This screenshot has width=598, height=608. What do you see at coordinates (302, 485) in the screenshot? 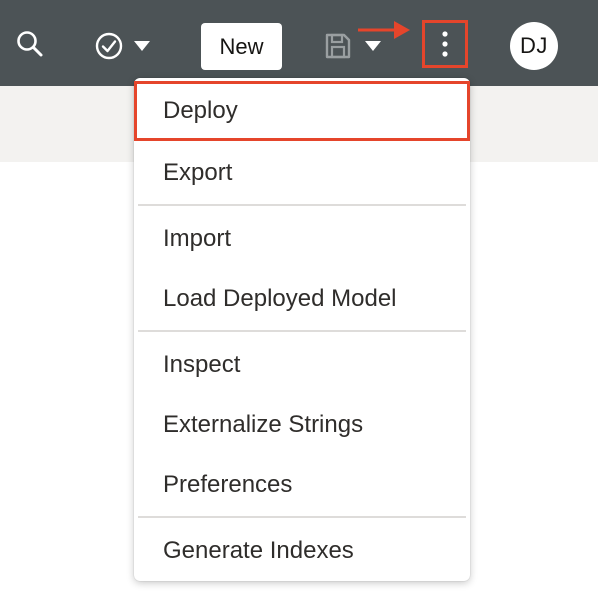
I see `menu-item-preferences: Preferences` at bounding box center [302, 485].